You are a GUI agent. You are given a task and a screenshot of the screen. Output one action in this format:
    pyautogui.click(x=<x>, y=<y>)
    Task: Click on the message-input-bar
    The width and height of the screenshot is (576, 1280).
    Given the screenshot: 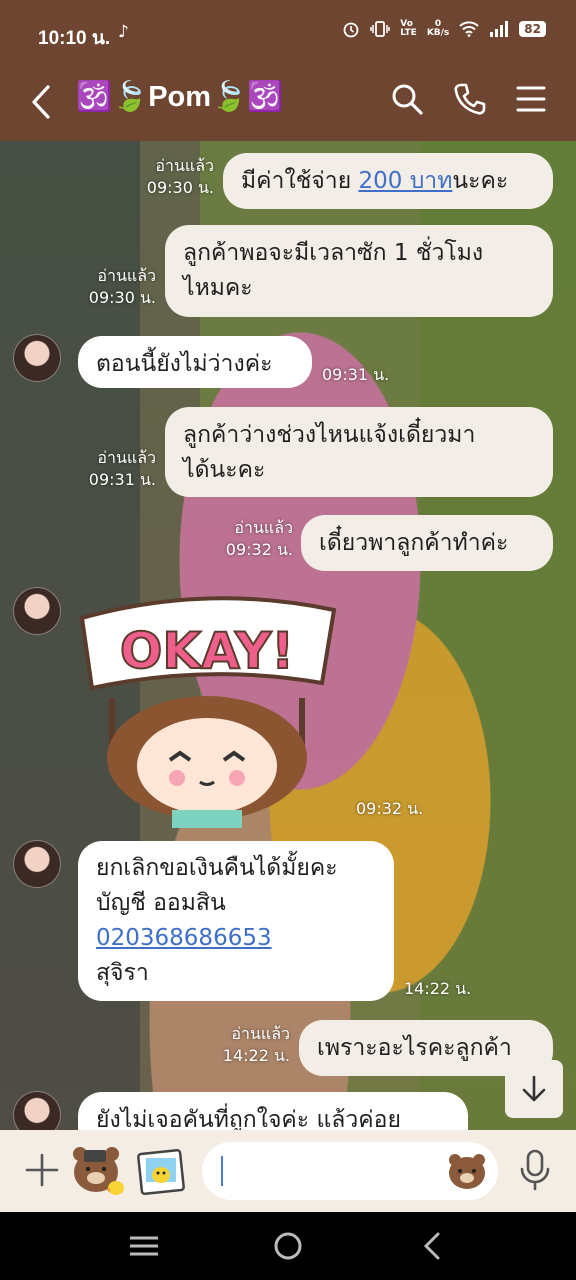 What is the action you would take?
    pyautogui.click(x=288, y=1171)
    